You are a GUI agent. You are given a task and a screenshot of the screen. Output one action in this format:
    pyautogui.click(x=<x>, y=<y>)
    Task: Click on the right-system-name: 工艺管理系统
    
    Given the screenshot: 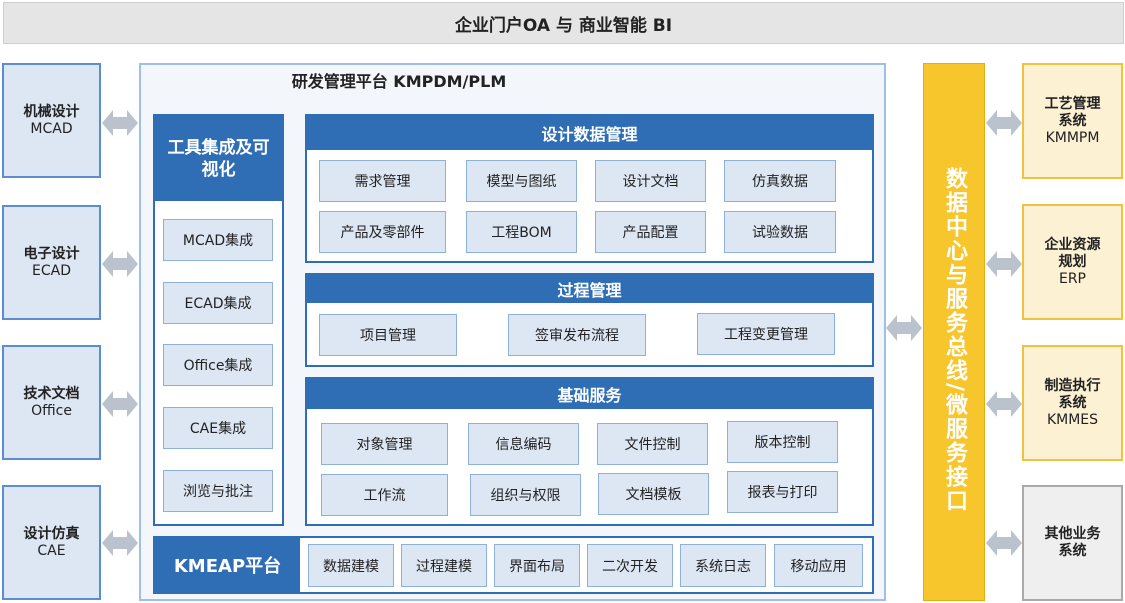 What is the action you would take?
    pyautogui.click(x=1072, y=112)
    